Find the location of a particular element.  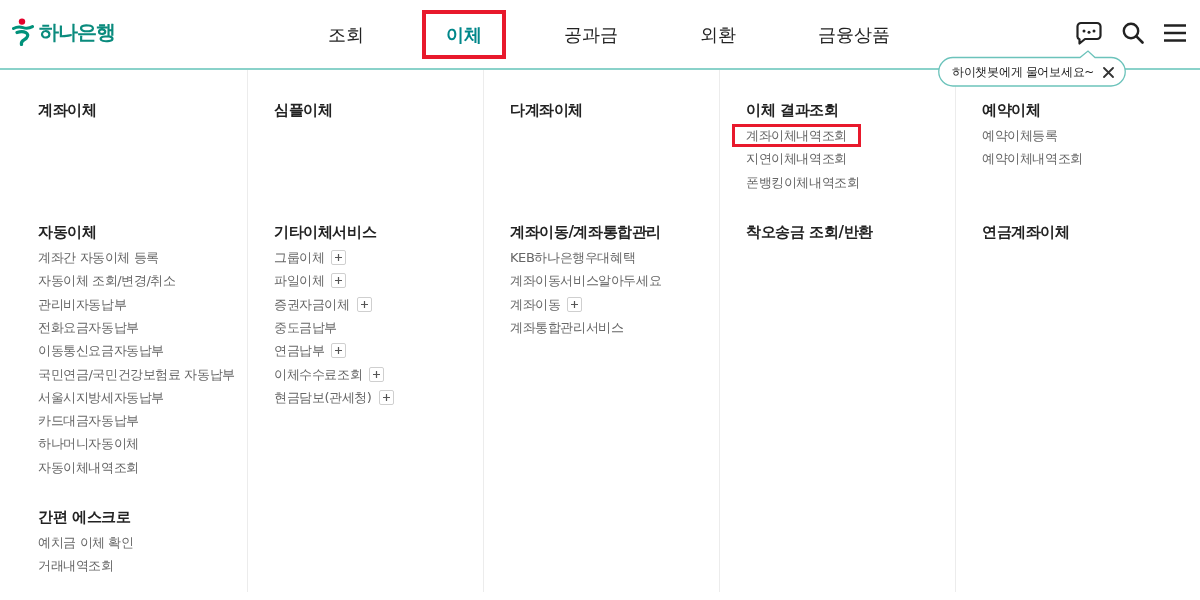

menu-heading: 자동이체 is located at coordinates (133, 231).